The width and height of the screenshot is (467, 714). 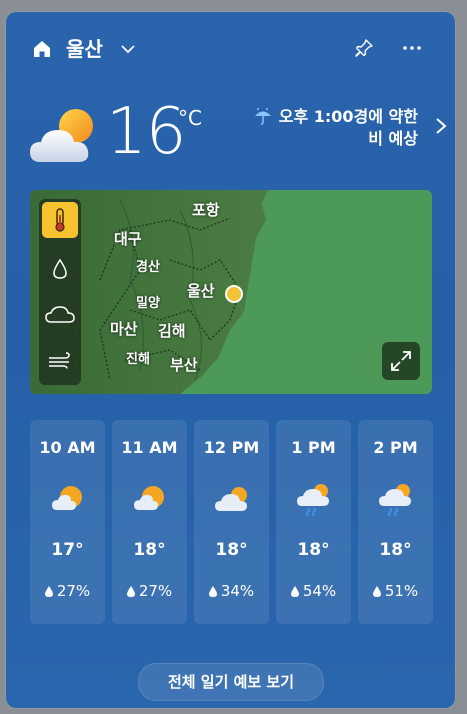 I want to click on pin-icon, so click(x=364, y=48).